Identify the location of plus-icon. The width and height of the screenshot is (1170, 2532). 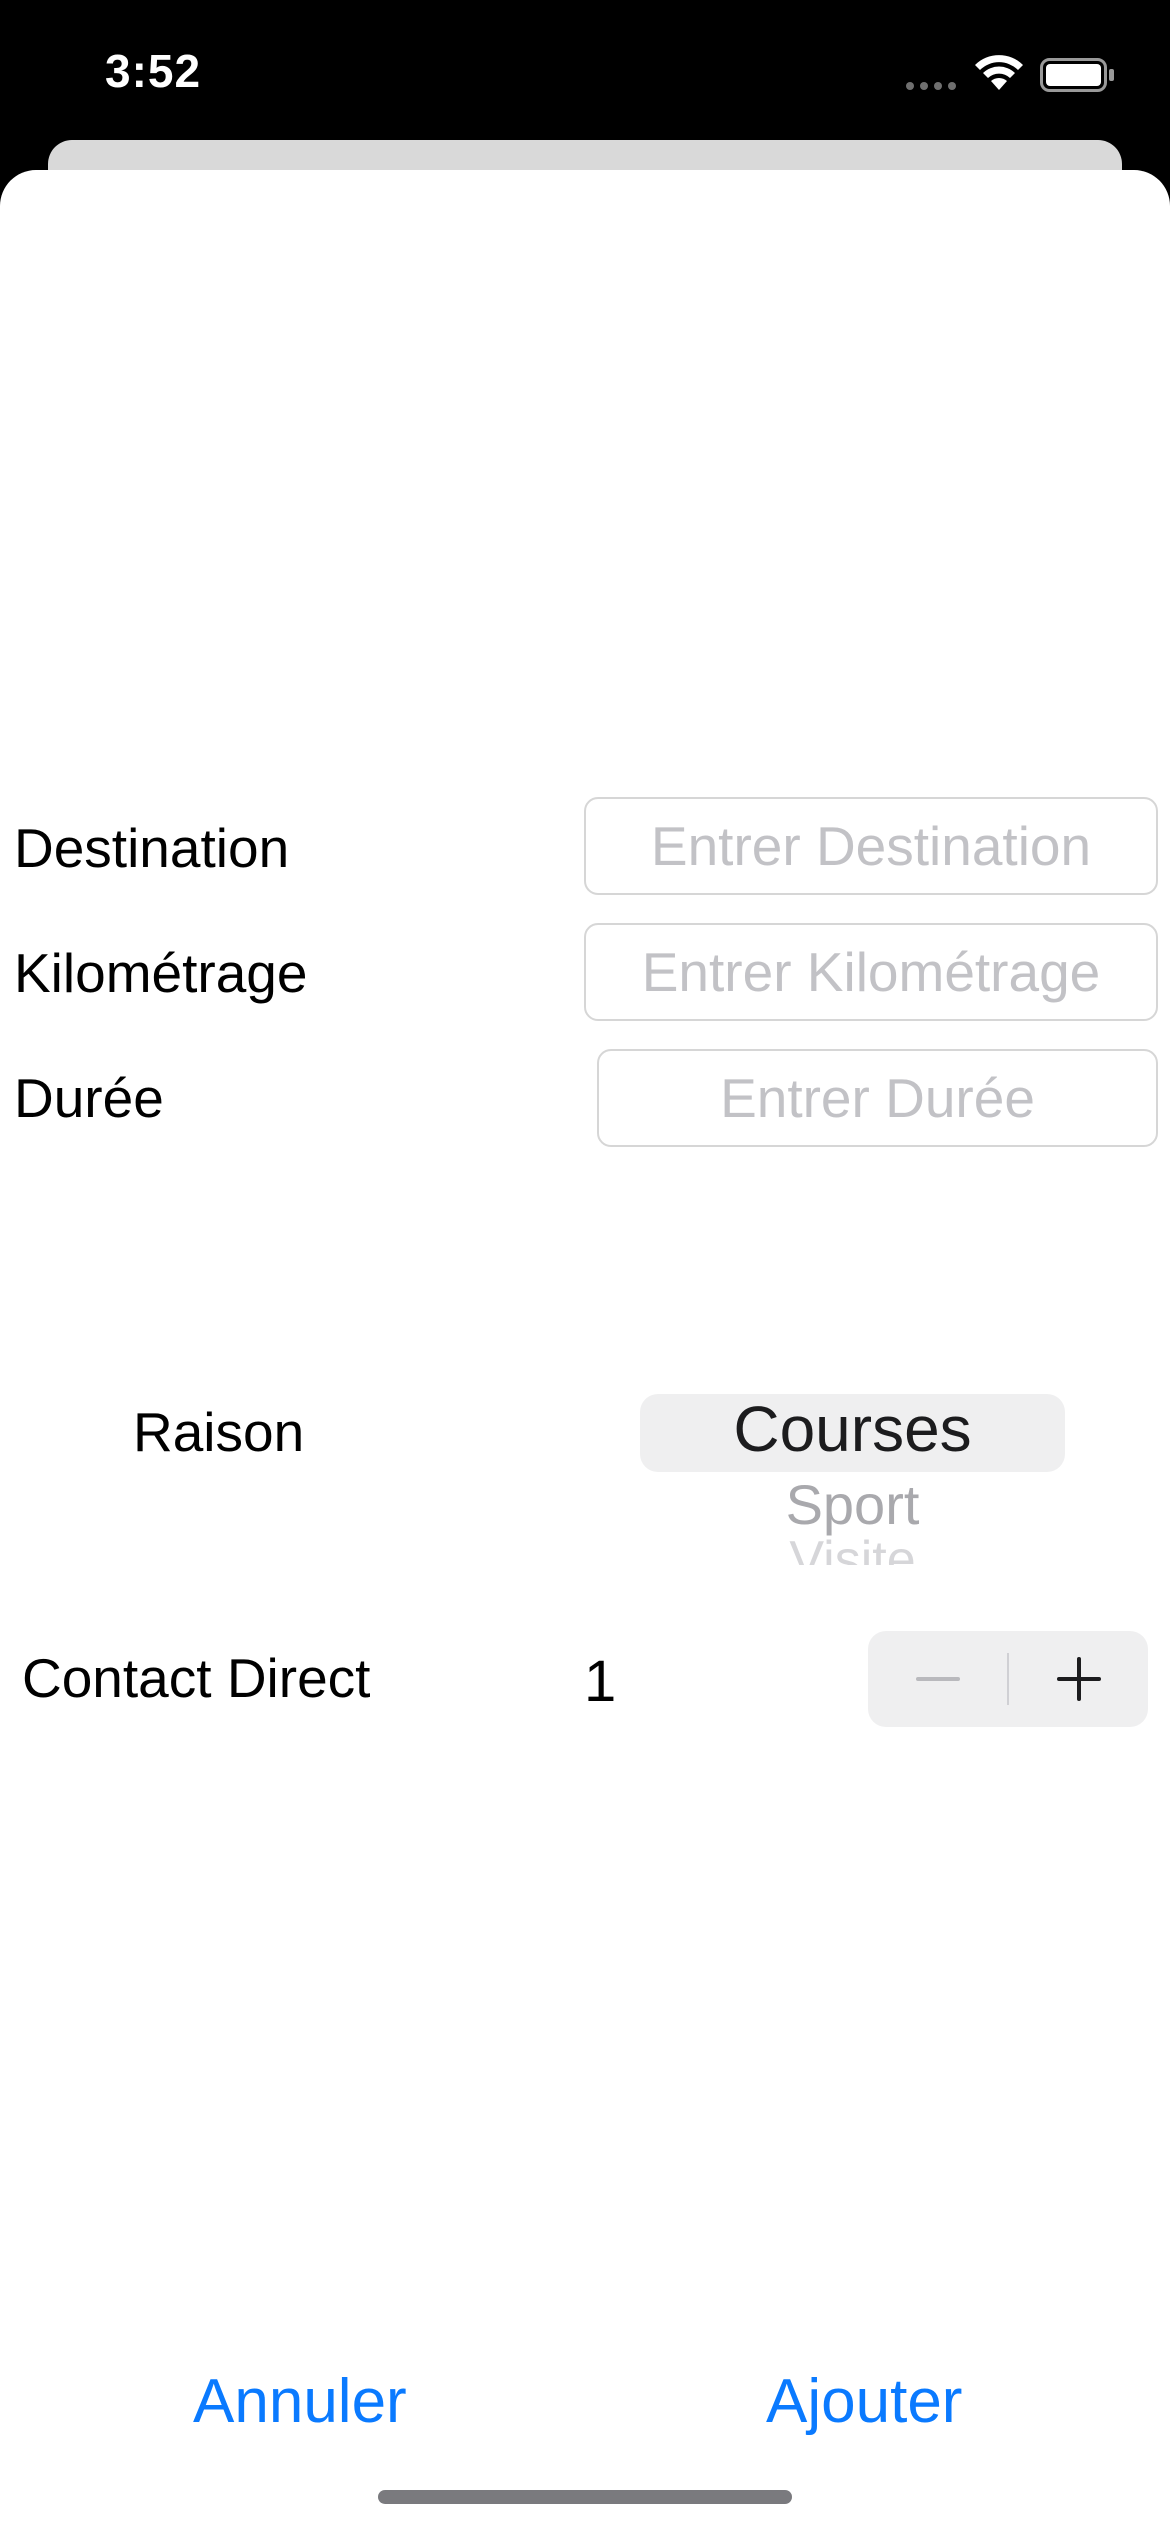
(1078, 1679).